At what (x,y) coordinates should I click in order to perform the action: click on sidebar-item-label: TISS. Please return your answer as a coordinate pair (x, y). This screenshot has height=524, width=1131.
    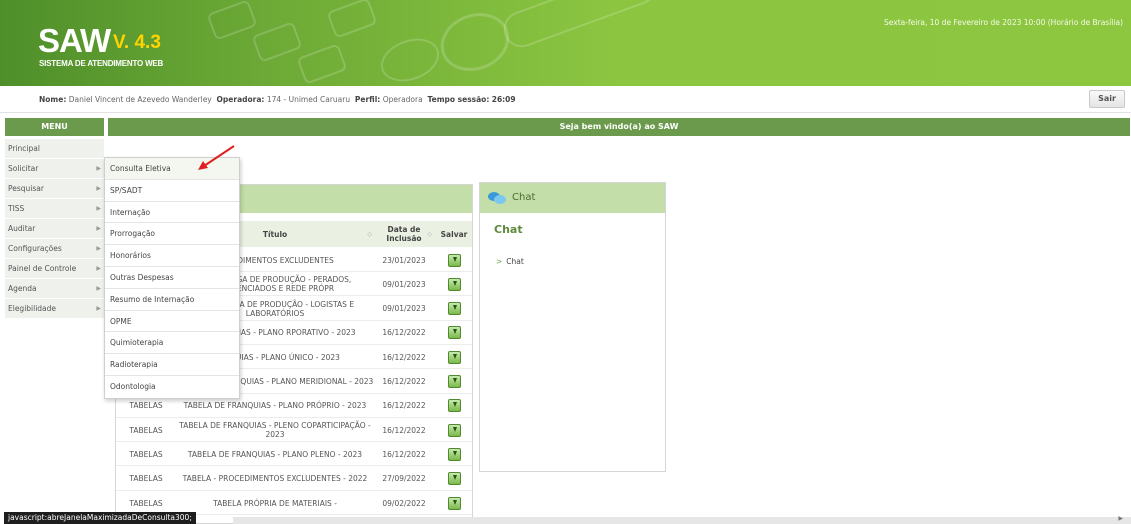
    Looking at the image, I should click on (16, 208).